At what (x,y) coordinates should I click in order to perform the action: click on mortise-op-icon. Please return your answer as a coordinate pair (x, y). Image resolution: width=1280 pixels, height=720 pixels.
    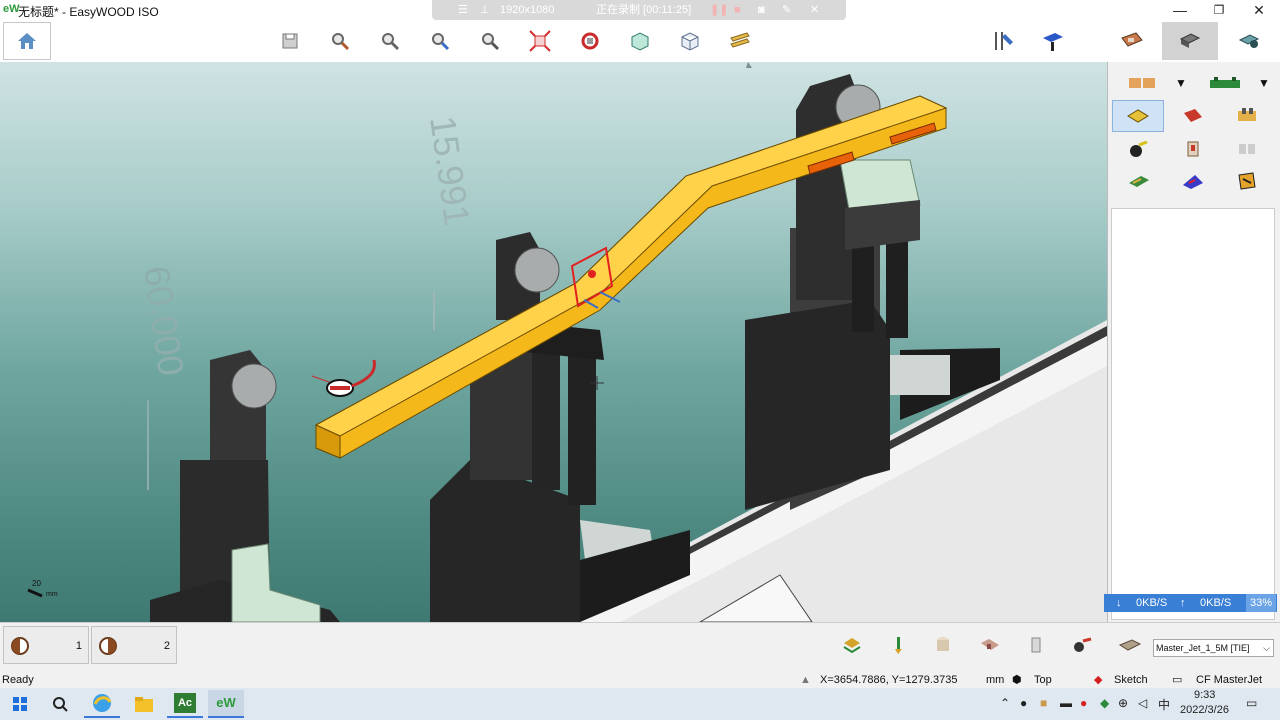
    Looking at the image, I should click on (1247, 149).